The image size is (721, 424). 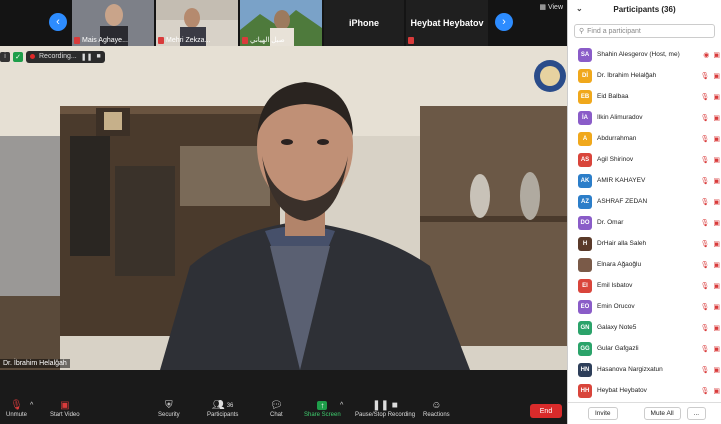 I want to click on participant-row: HH Heybat Heybatov 🎙︎ ▣, so click(x=644, y=390).